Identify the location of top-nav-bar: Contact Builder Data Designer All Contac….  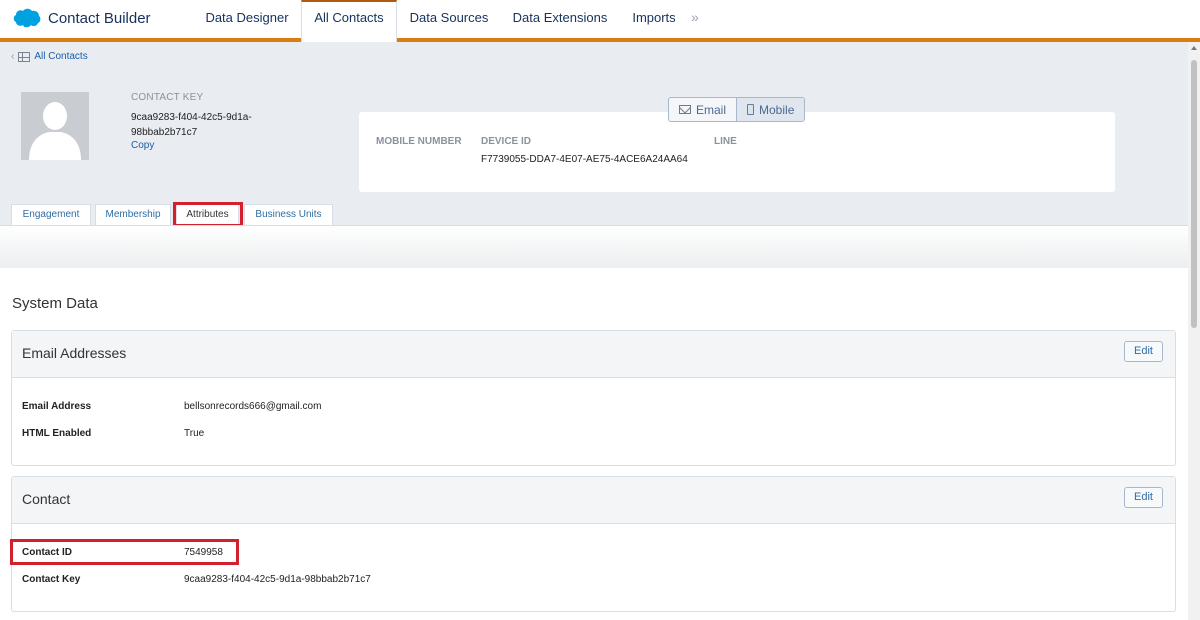
(600, 21).